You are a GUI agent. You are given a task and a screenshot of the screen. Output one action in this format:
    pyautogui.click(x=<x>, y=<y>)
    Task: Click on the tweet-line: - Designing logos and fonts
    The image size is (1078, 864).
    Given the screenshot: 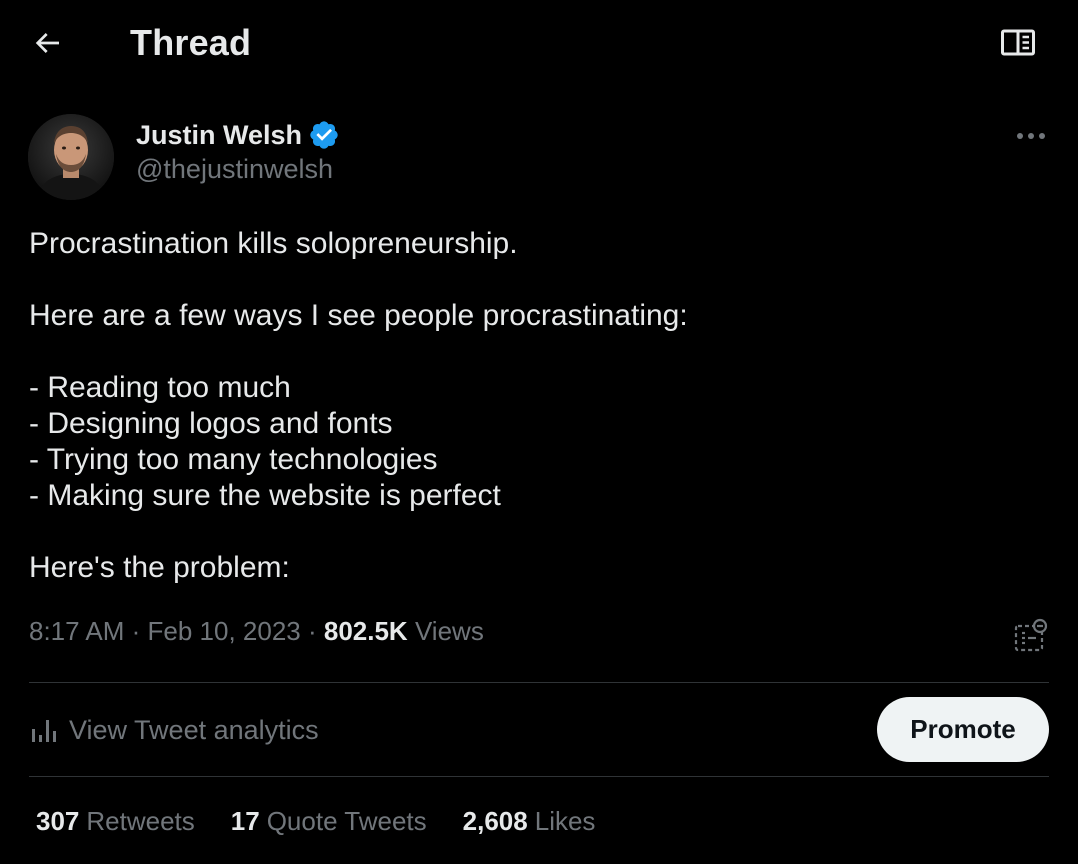 What is the action you would take?
    pyautogui.click(x=211, y=423)
    